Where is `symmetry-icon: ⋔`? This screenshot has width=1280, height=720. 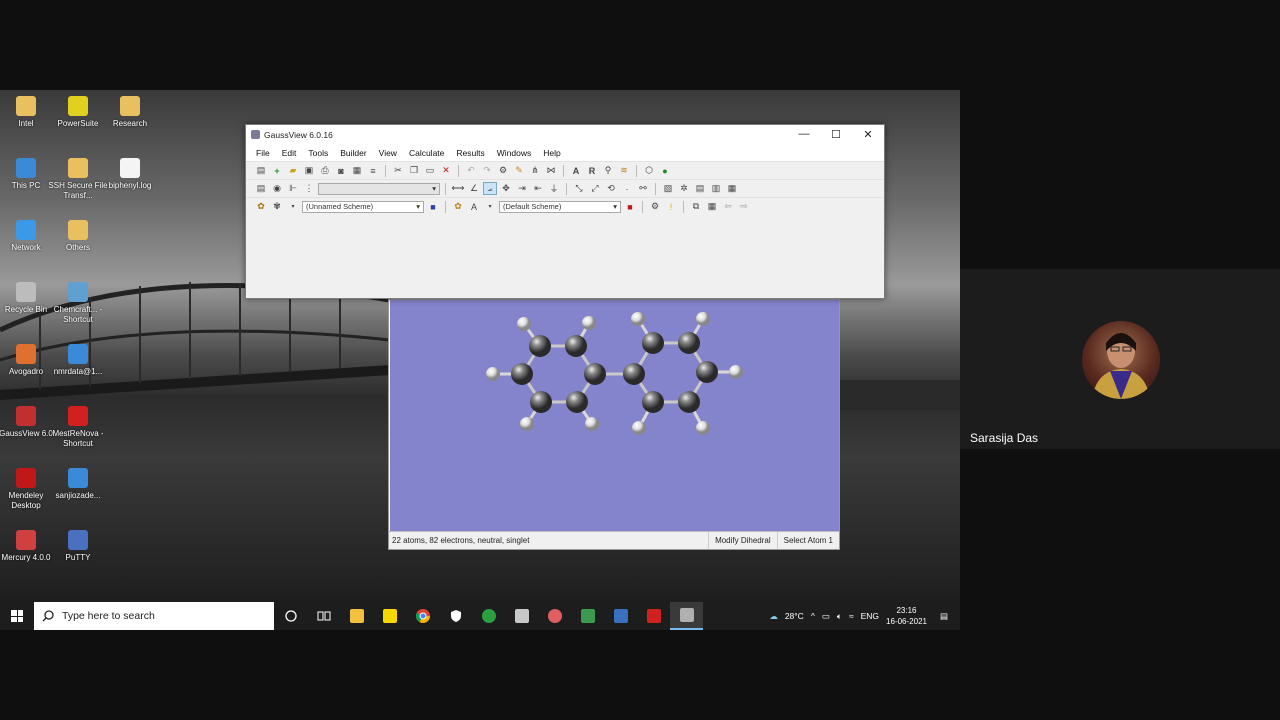
symmetry-icon: ⋔ is located at coordinates (535, 170).